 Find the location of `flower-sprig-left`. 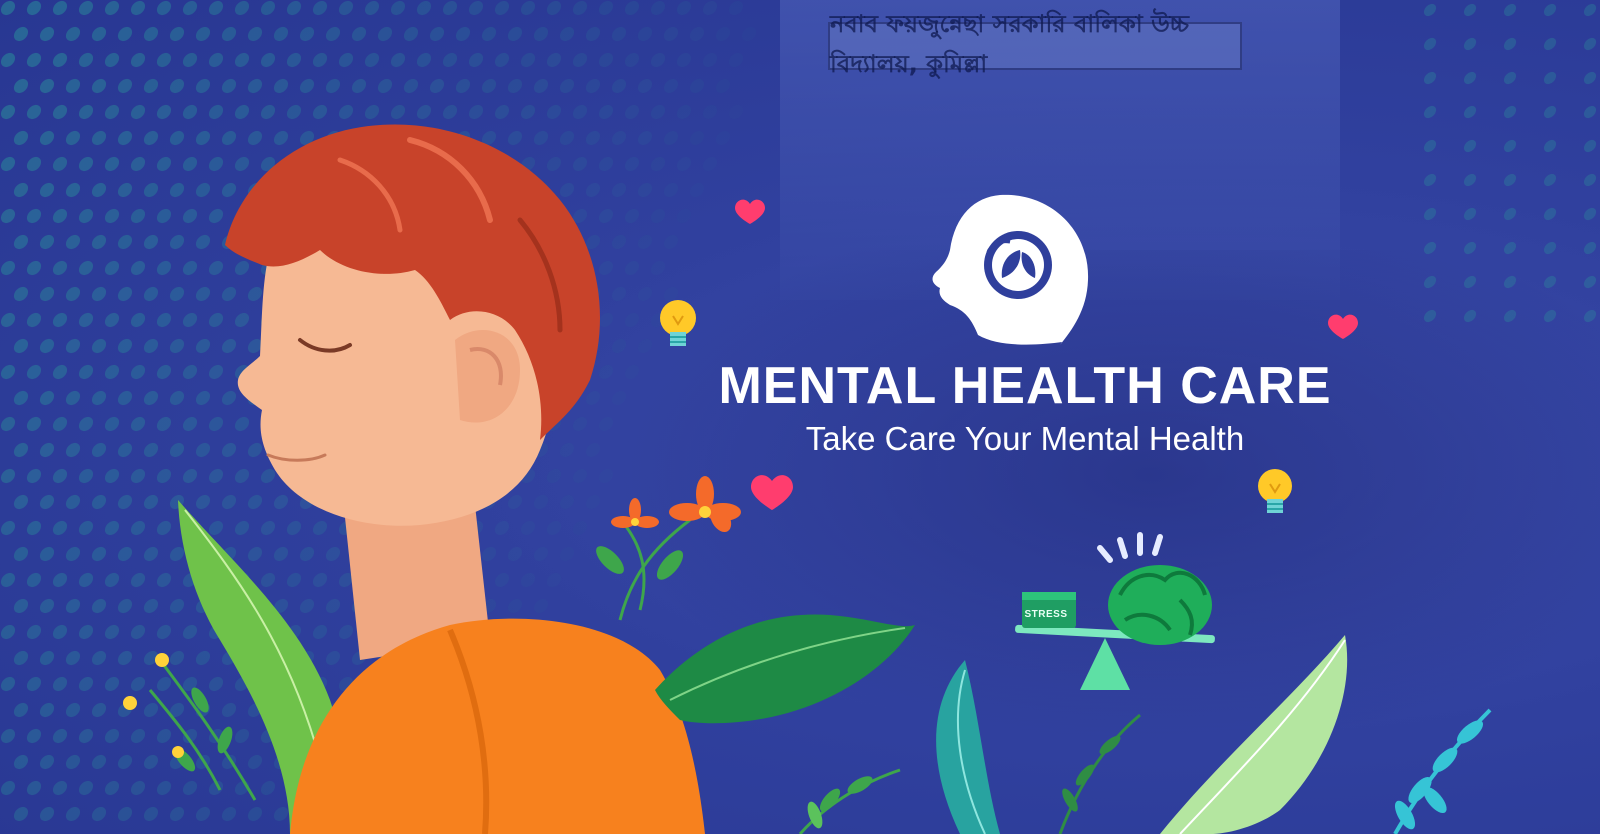

flower-sprig-left is located at coordinates (190, 727).